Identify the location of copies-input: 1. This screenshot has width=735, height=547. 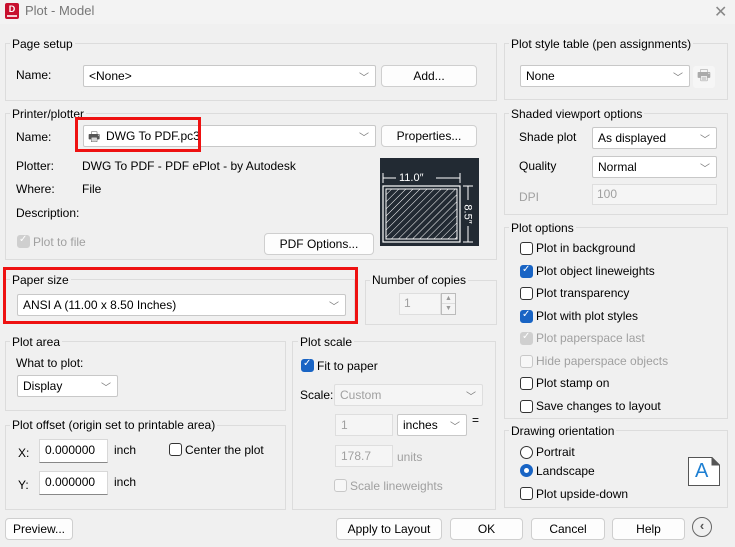
(420, 304).